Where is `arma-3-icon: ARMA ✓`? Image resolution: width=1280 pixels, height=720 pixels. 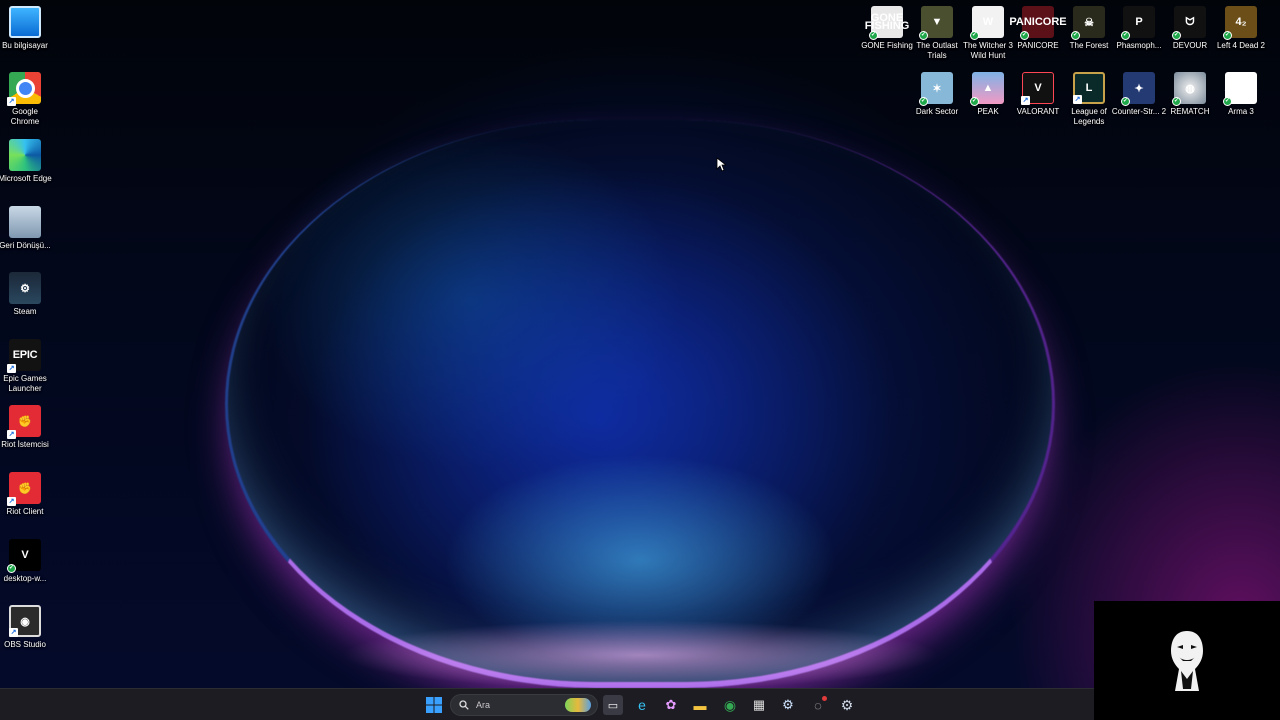 arma-3-icon: ARMA ✓ is located at coordinates (1240, 89).